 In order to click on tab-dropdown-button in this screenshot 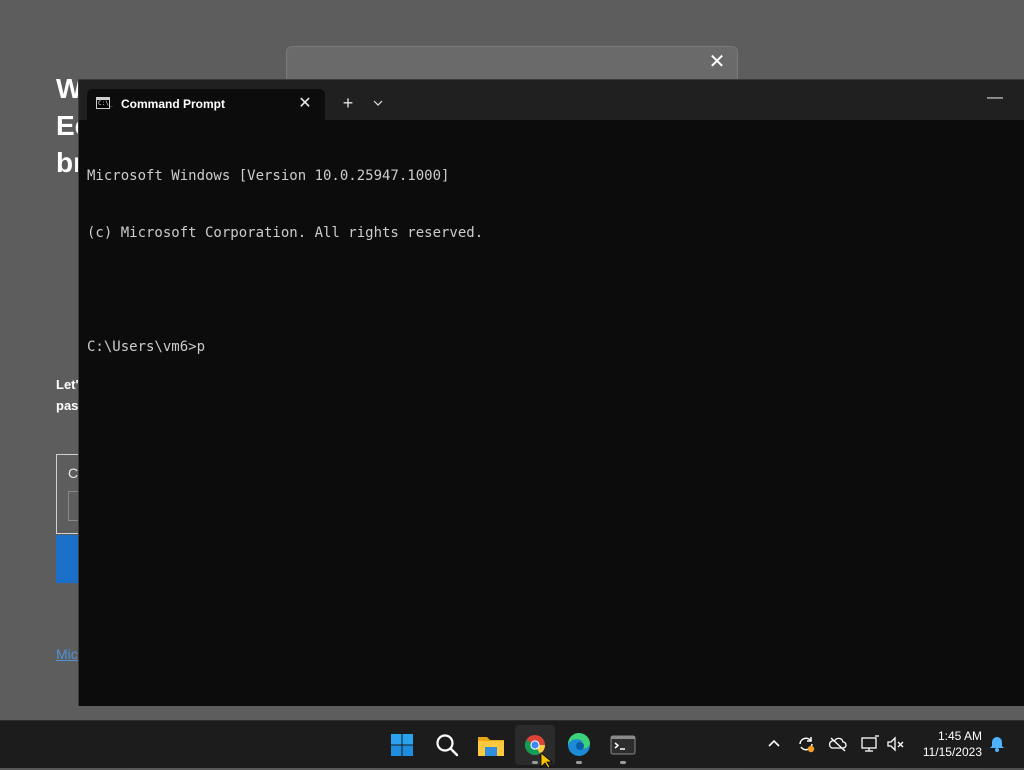, I will do `click(378, 103)`.